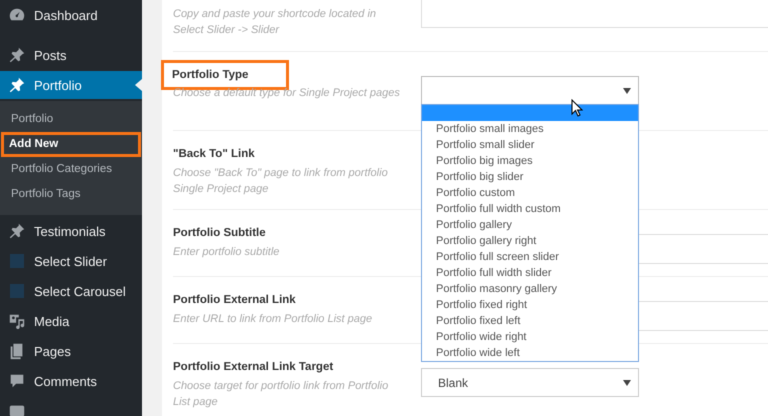 The height and width of the screenshot is (416, 768). I want to click on field-description: Enter URL to link from Portfolio List page, so click(273, 319).